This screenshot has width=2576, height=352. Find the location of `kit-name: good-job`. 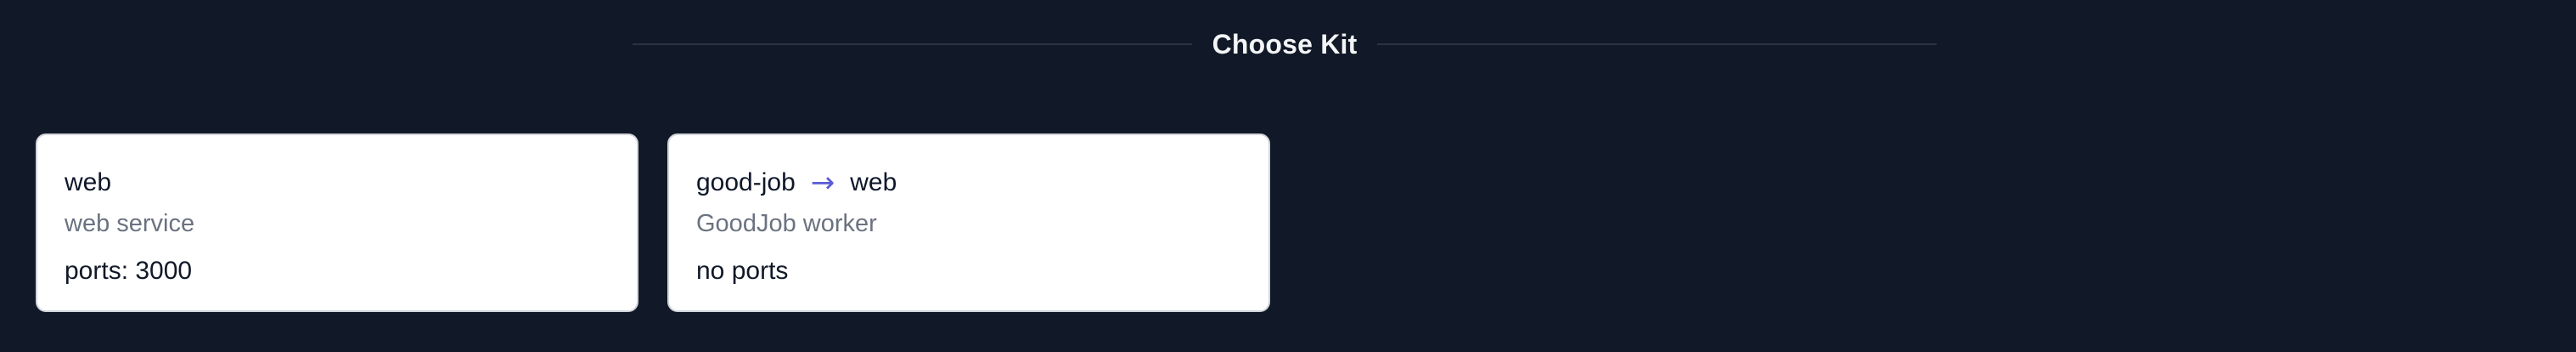

kit-name: good-job is located at coordinates (746, 182).